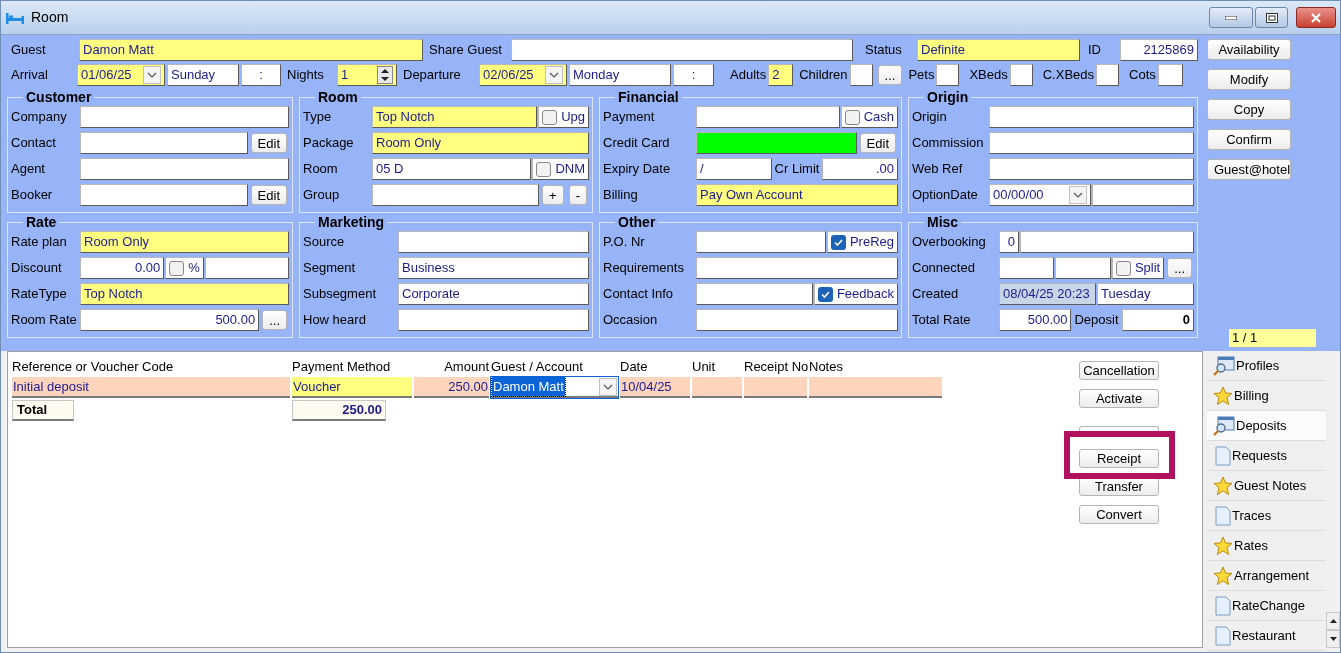 Image resolution: width=1341 pixels, height=653 pixels. I want to click on action-button: Cancellation, so click(1119, 370).